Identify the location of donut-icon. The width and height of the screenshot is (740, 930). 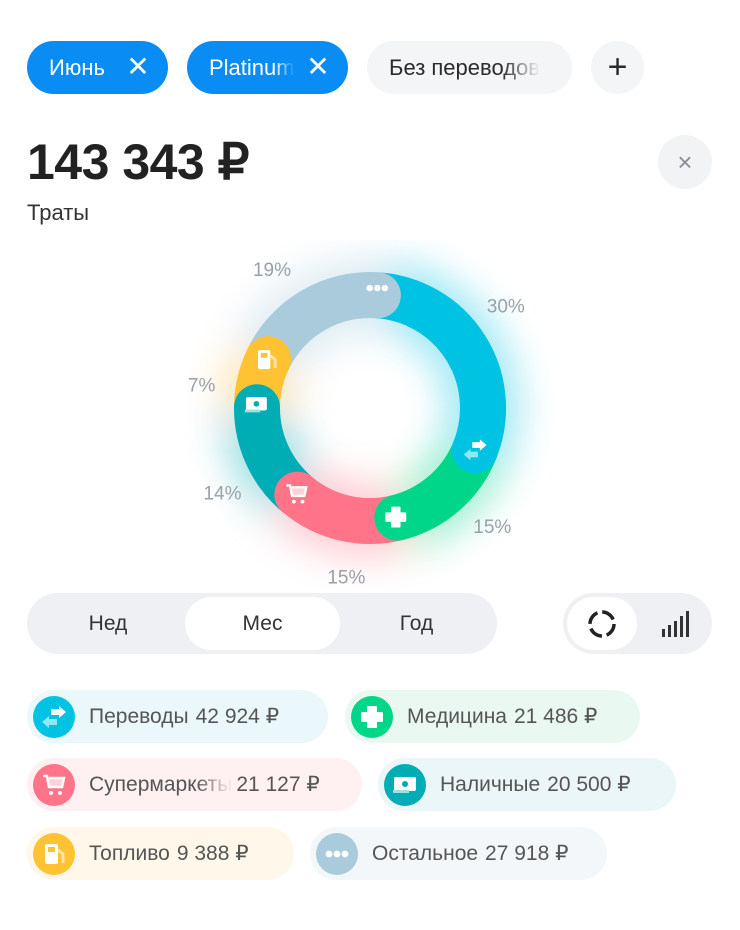
(602, 623).